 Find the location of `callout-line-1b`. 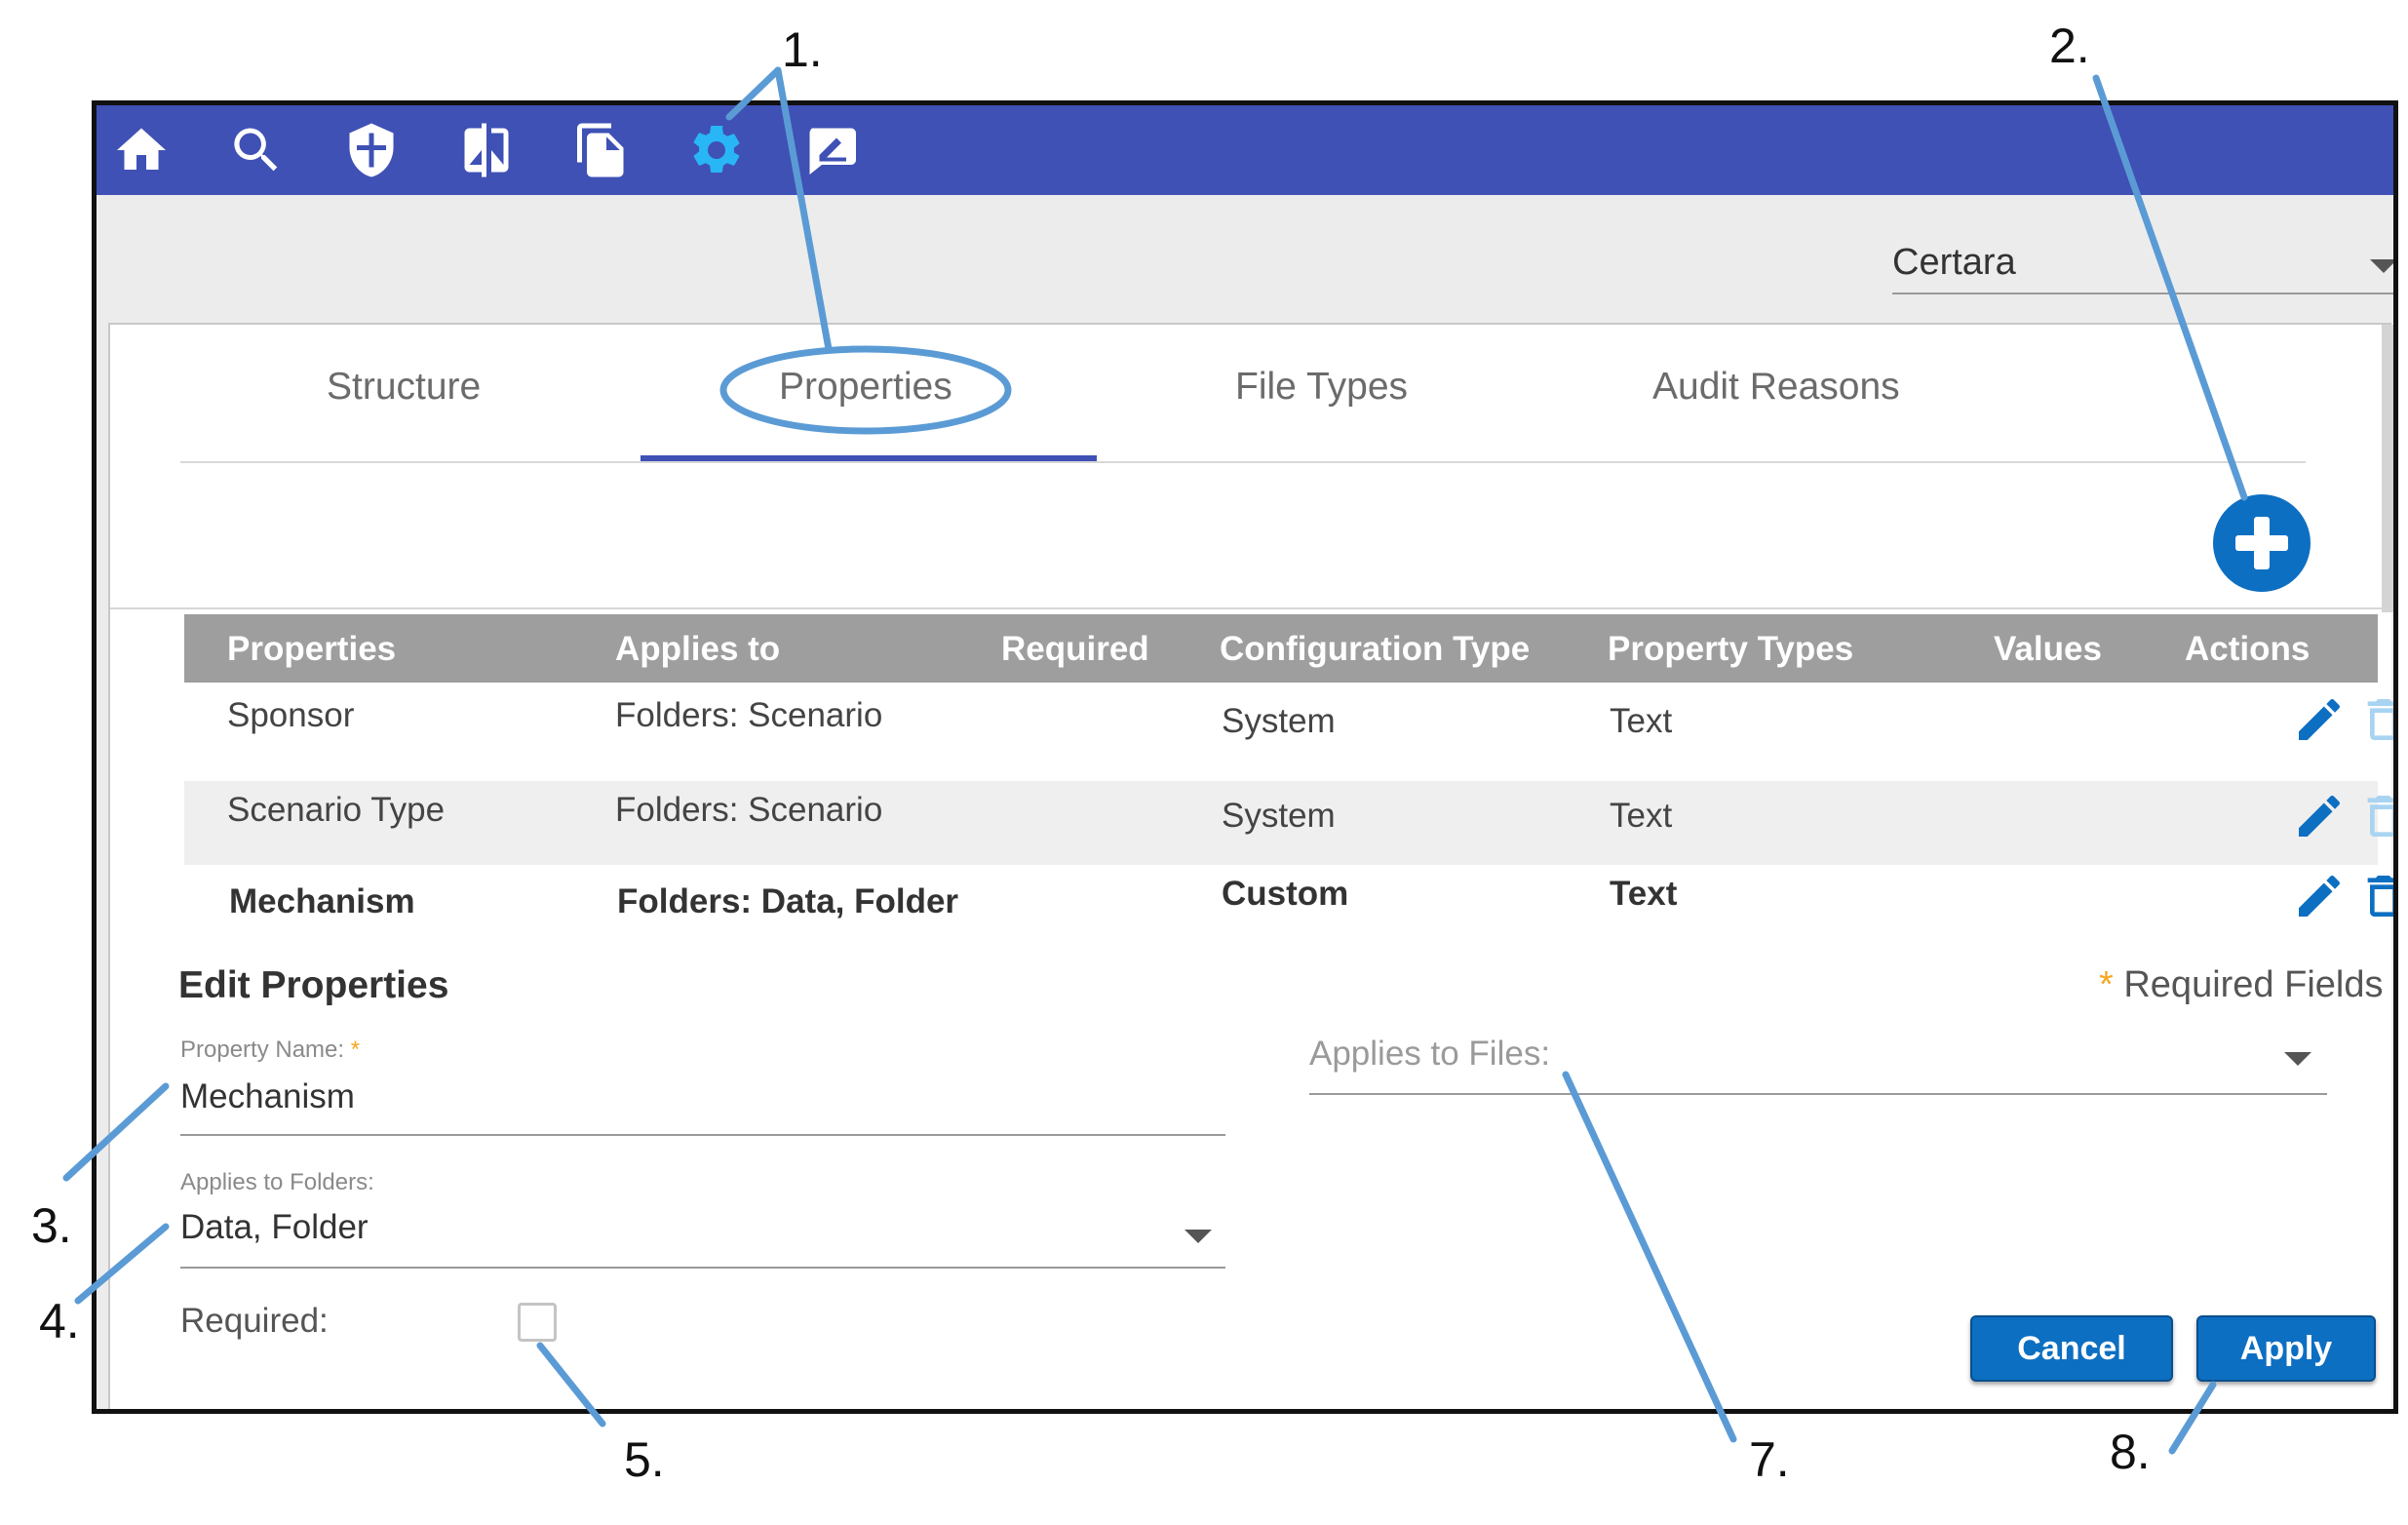

callout-line-1b is located at coordinates (803, 209).